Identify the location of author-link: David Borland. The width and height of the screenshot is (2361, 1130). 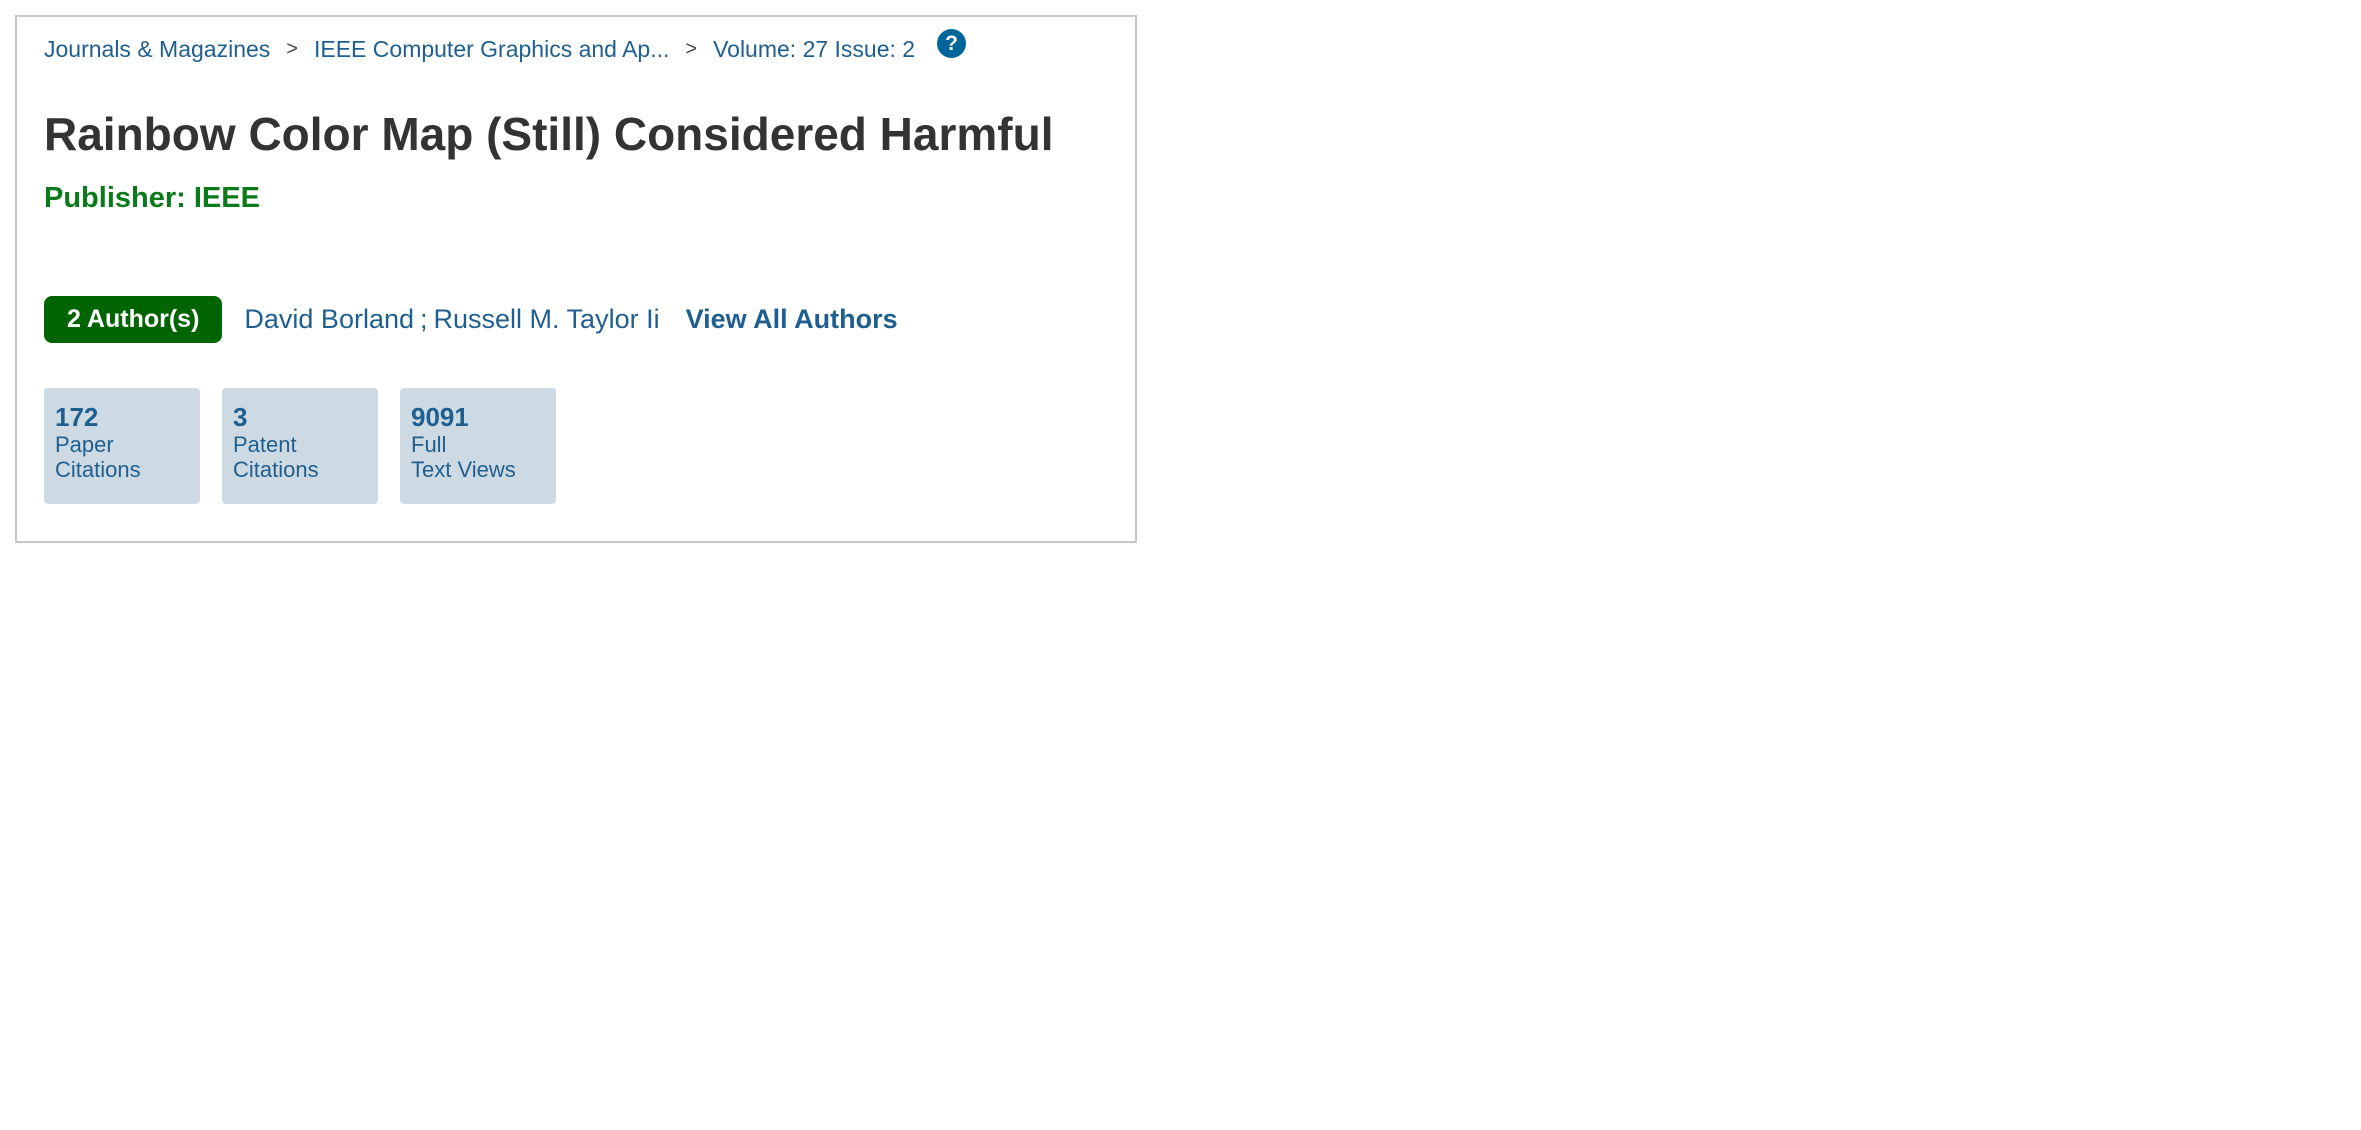
(329, 319).